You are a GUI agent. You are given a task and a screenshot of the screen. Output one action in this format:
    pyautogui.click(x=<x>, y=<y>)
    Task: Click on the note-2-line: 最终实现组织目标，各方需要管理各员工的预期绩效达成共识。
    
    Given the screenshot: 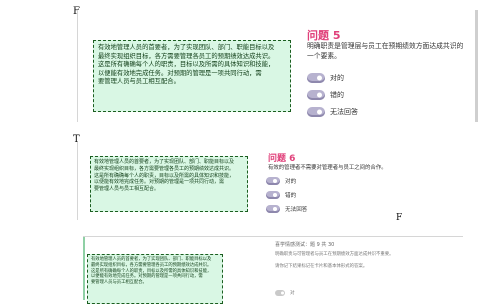 What is the action you would take?
    pyautogui.click(x=164, y=168)
    